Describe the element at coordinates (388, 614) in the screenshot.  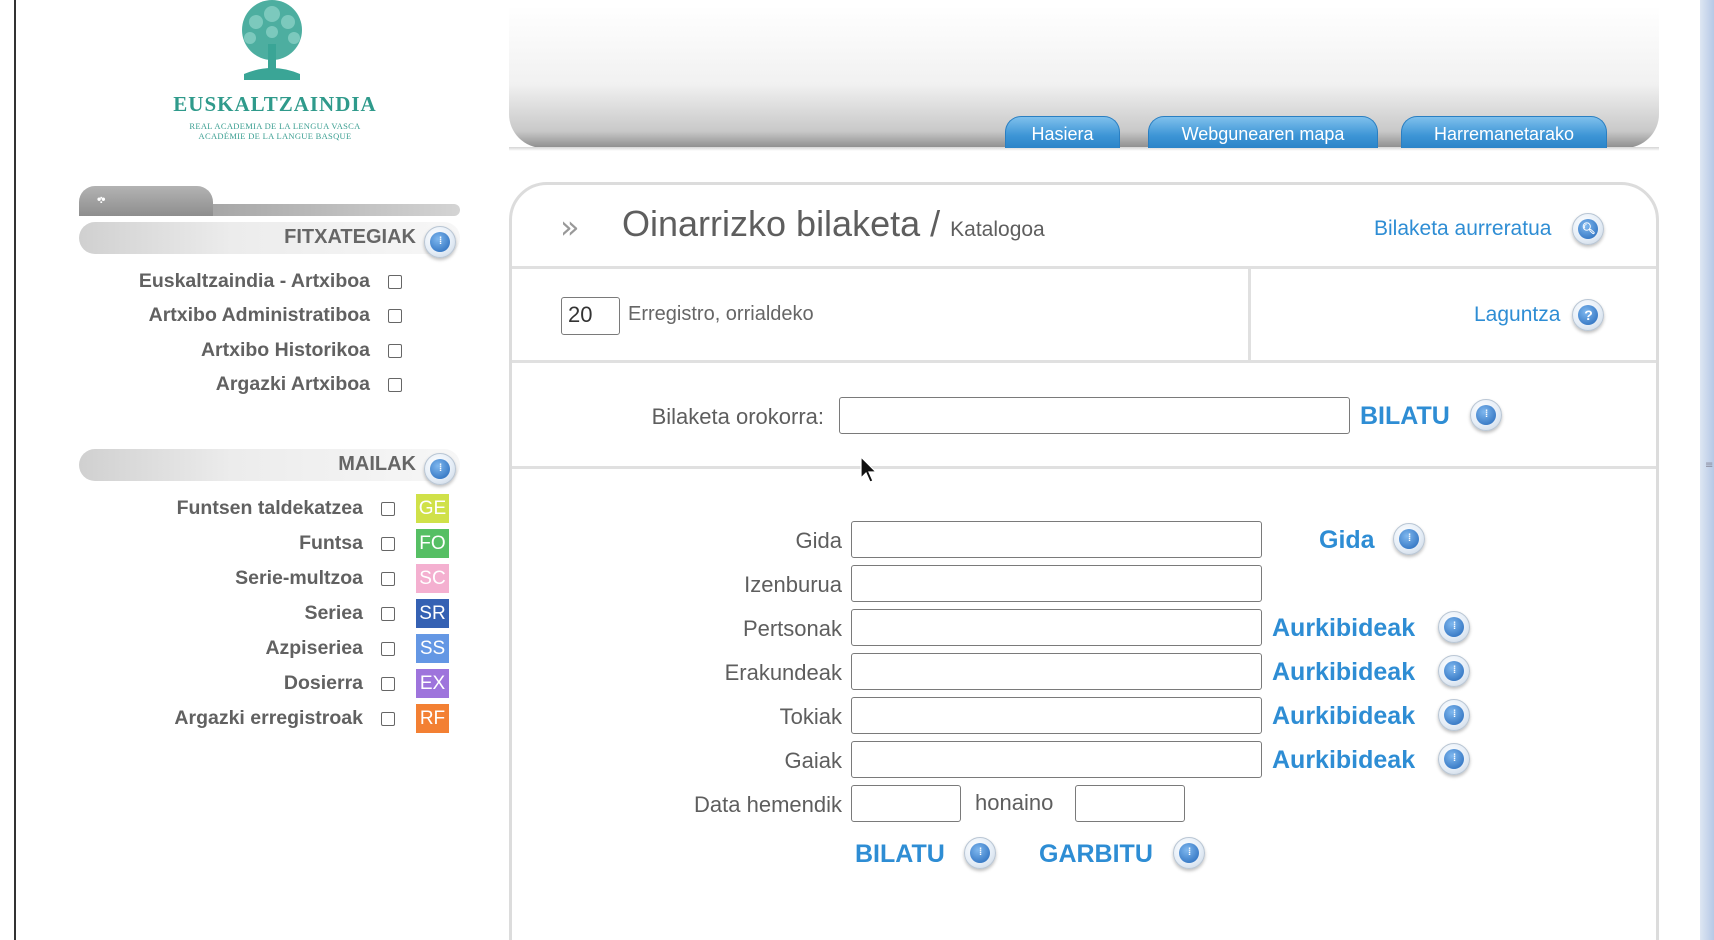
I see `maila-checkbox-sr` at that location.